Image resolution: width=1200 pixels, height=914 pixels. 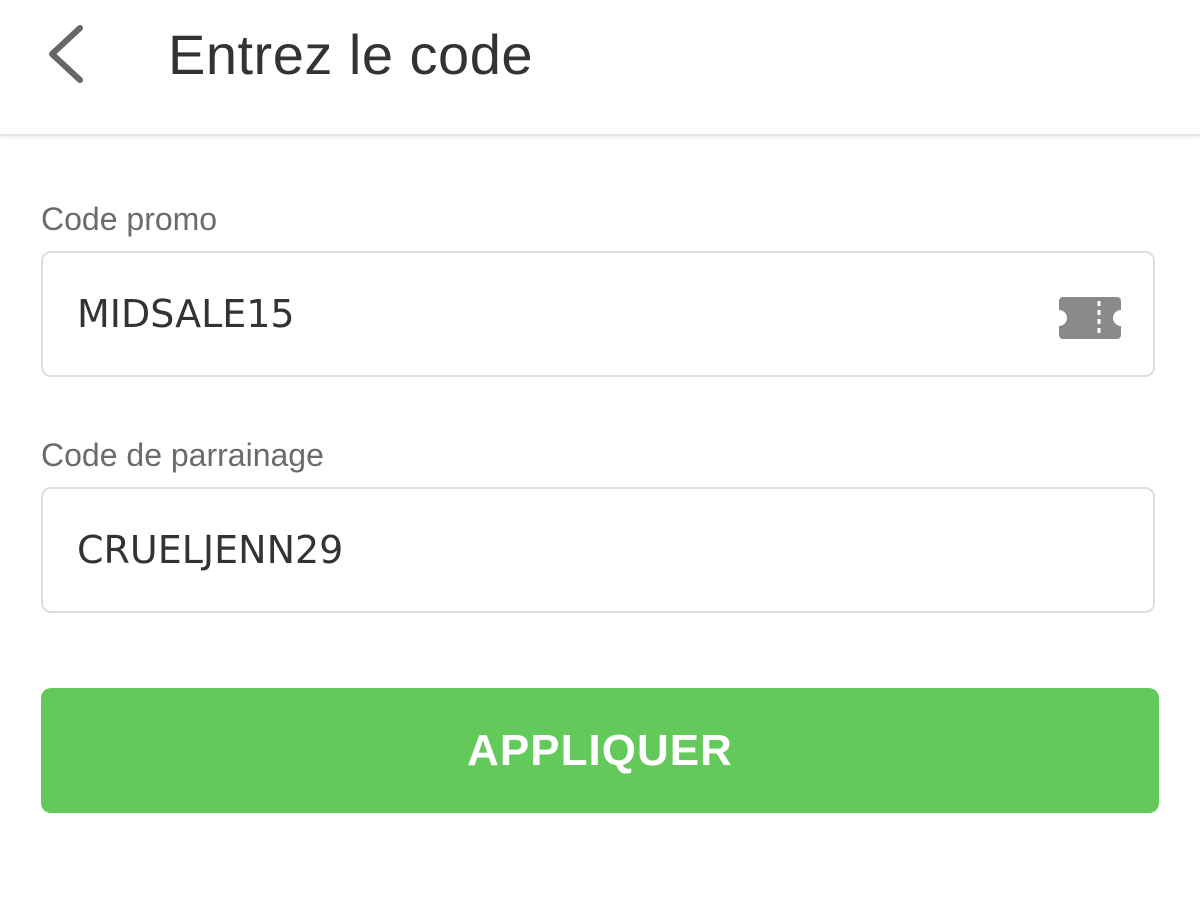 I want to click on chevron-left-icon, so click(x=66, y=54).